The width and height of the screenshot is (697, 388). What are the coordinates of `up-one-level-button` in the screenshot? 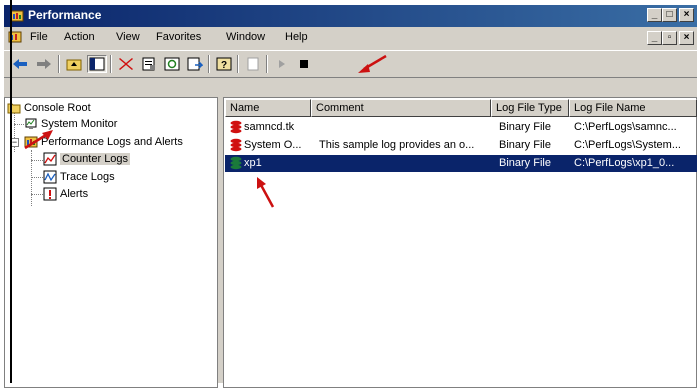 It's located at (74, 64).